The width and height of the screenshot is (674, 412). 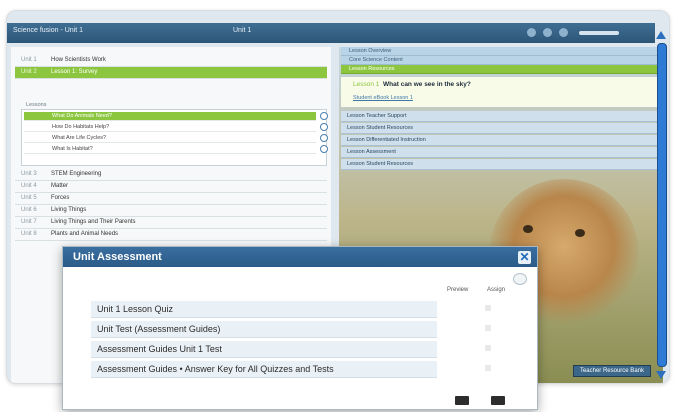 I want to click on dialog-titlebar: Unit Assessment ✕, so click(x=300, y=257).